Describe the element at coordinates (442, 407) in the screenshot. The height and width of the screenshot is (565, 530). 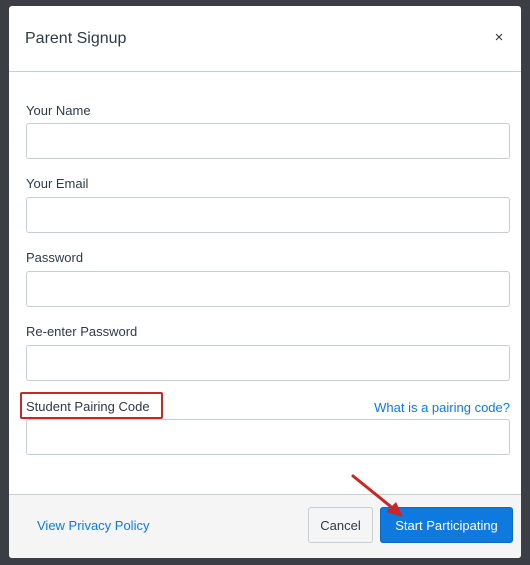
I see `pairing-code-help-link: What is a pairing code?` at that location.